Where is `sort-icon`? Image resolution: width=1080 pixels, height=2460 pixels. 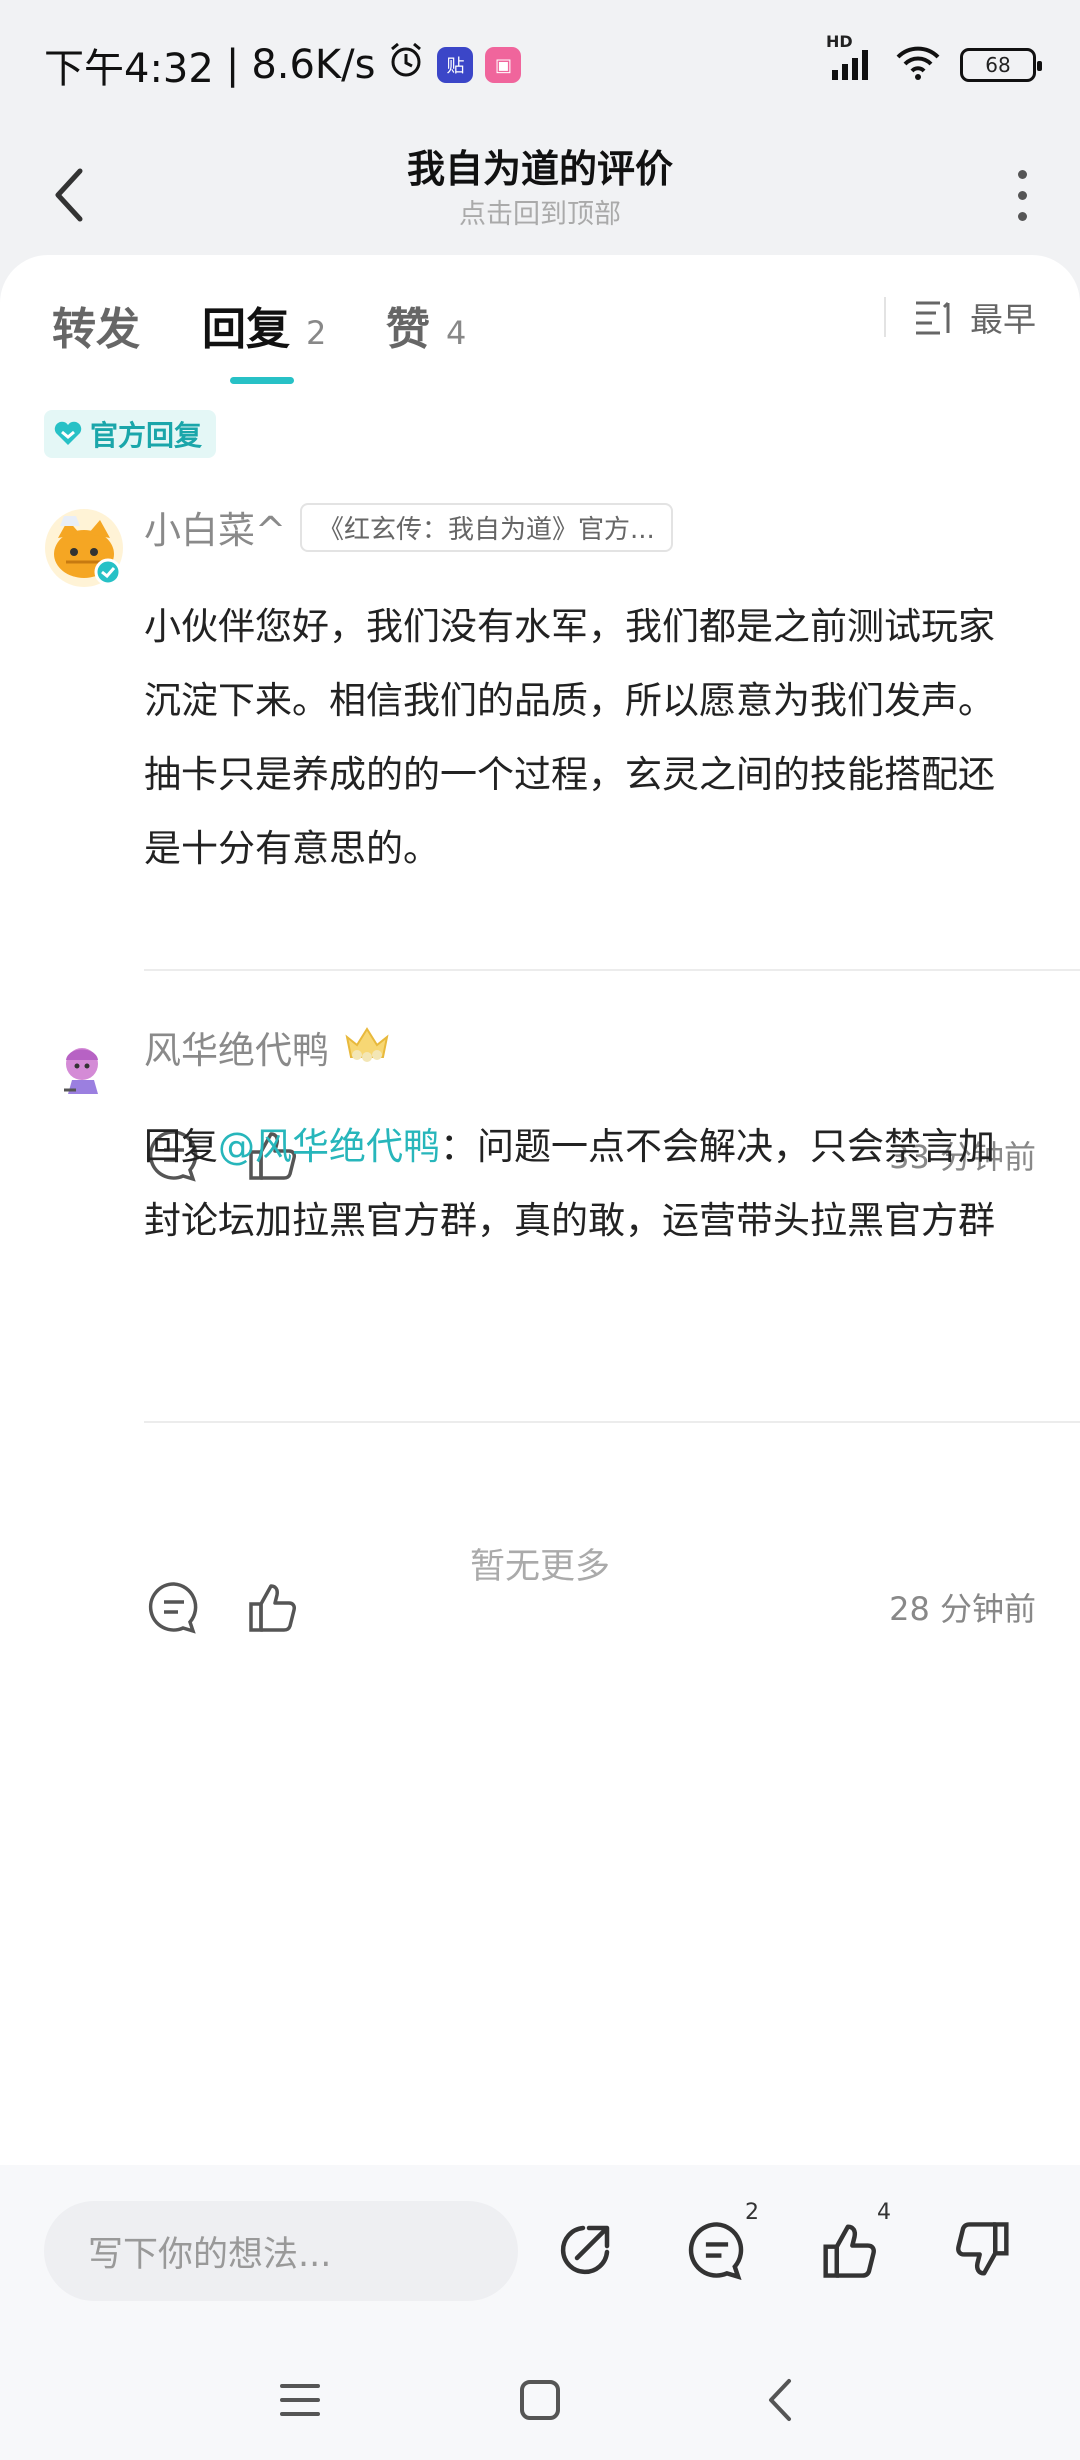 sort-icon is located at coordinates (933, 318).